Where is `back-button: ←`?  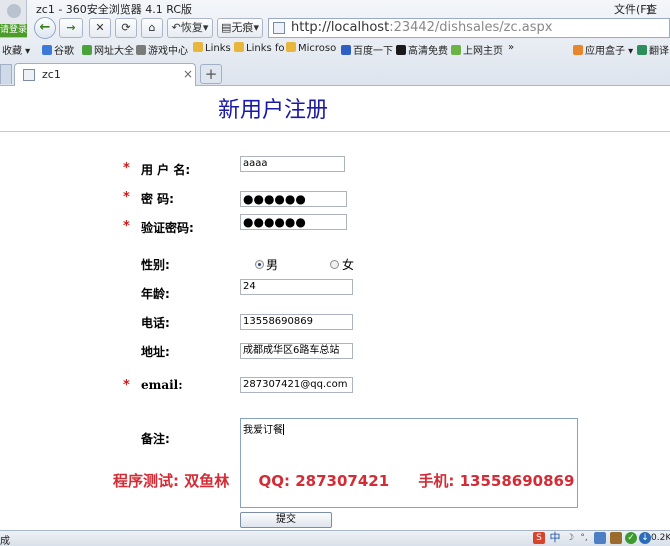
back-button: ← is located at coordinates (45, 28).